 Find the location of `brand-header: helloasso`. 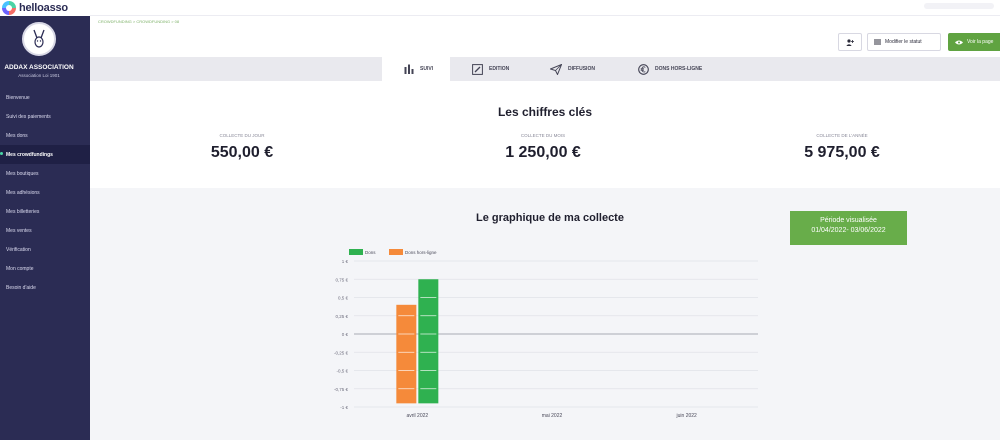

brand-header: helloasso is located at coordinates (45, 8).